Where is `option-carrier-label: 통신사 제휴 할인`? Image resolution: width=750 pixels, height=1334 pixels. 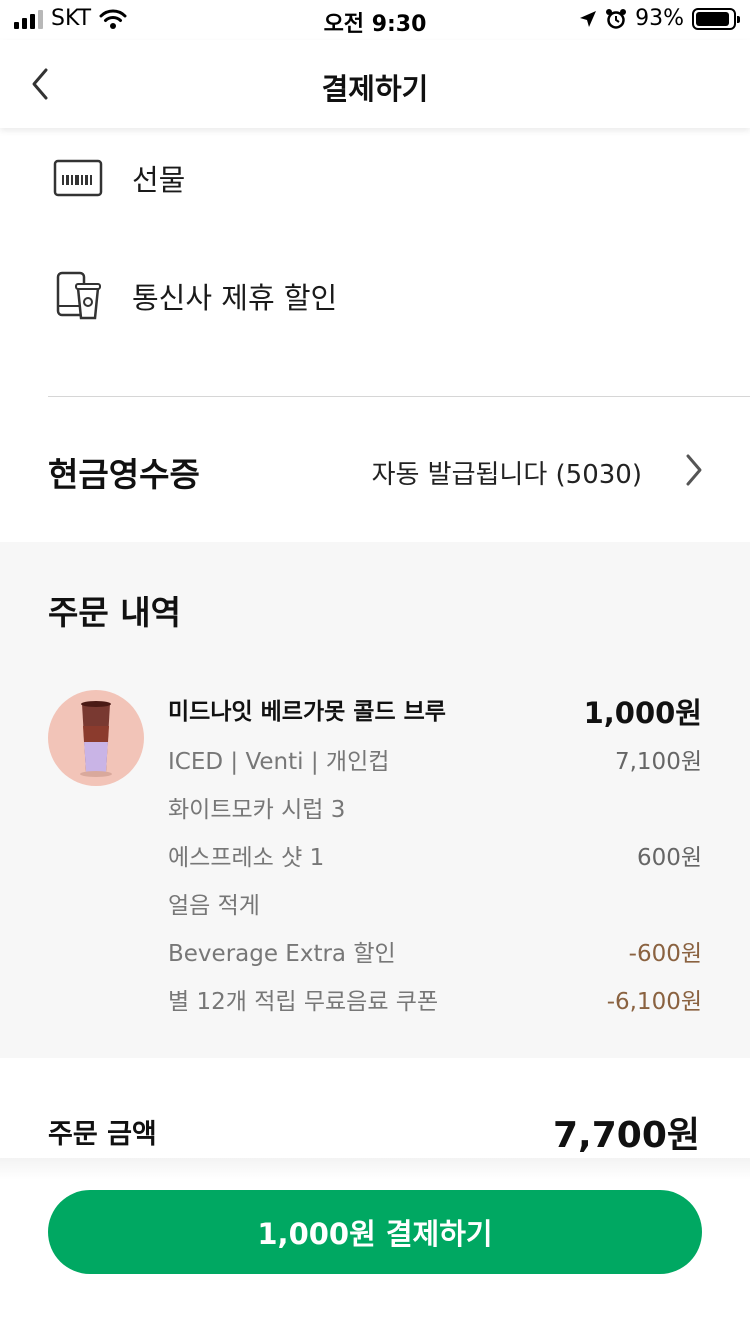
option-carrier-label: 통신사 제휴 할인 is located at coordinates (235, 298).